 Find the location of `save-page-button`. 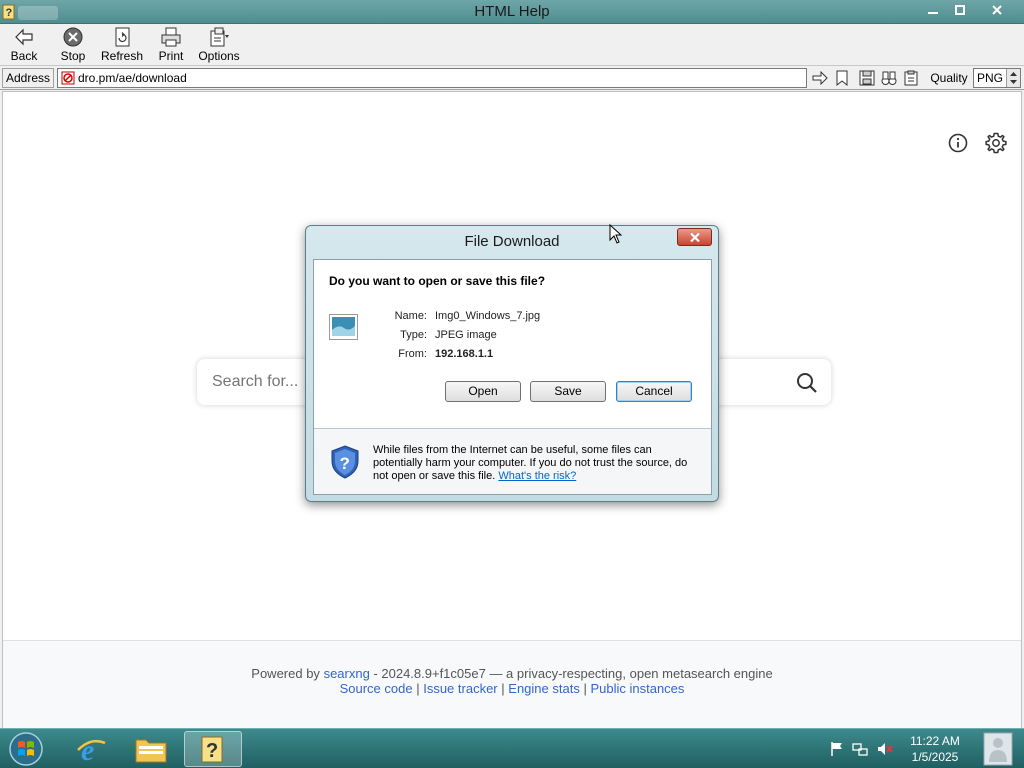

save-page-button is located at coordinates (867, 78).